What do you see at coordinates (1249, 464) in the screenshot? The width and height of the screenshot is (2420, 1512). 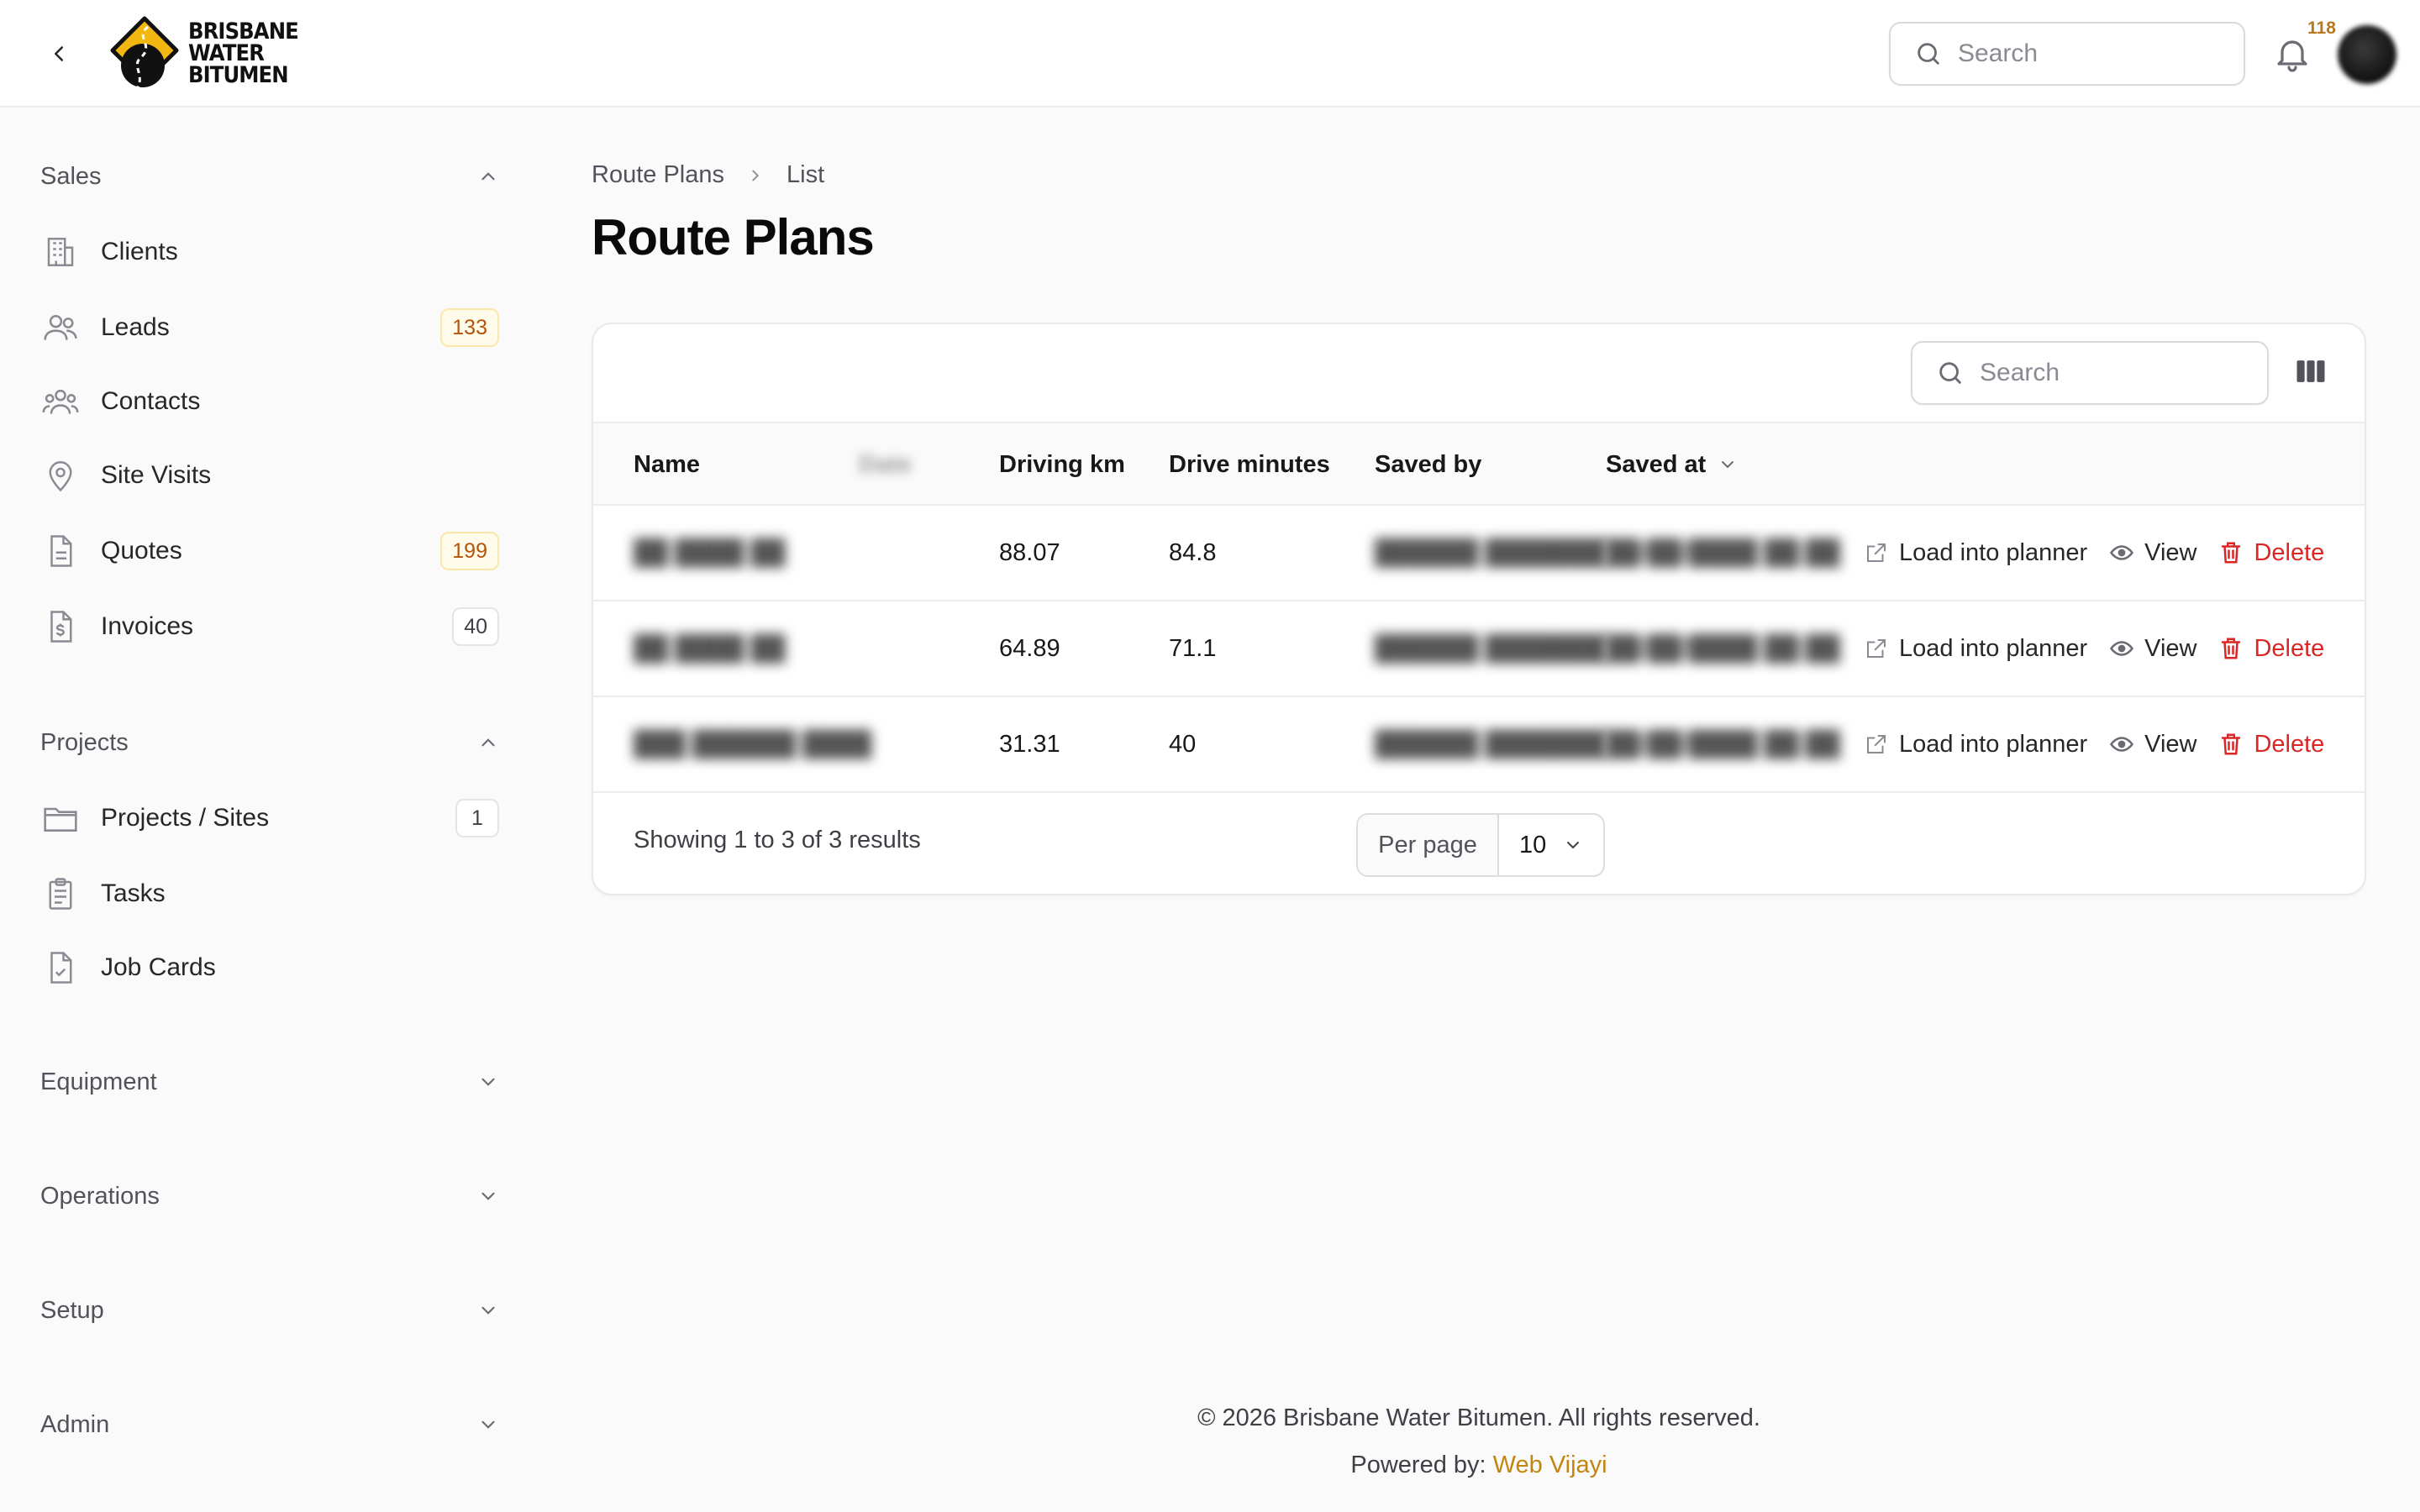 I see `column-header-drive-minutes: Drive minutes` at bounding box center [1249, 464].